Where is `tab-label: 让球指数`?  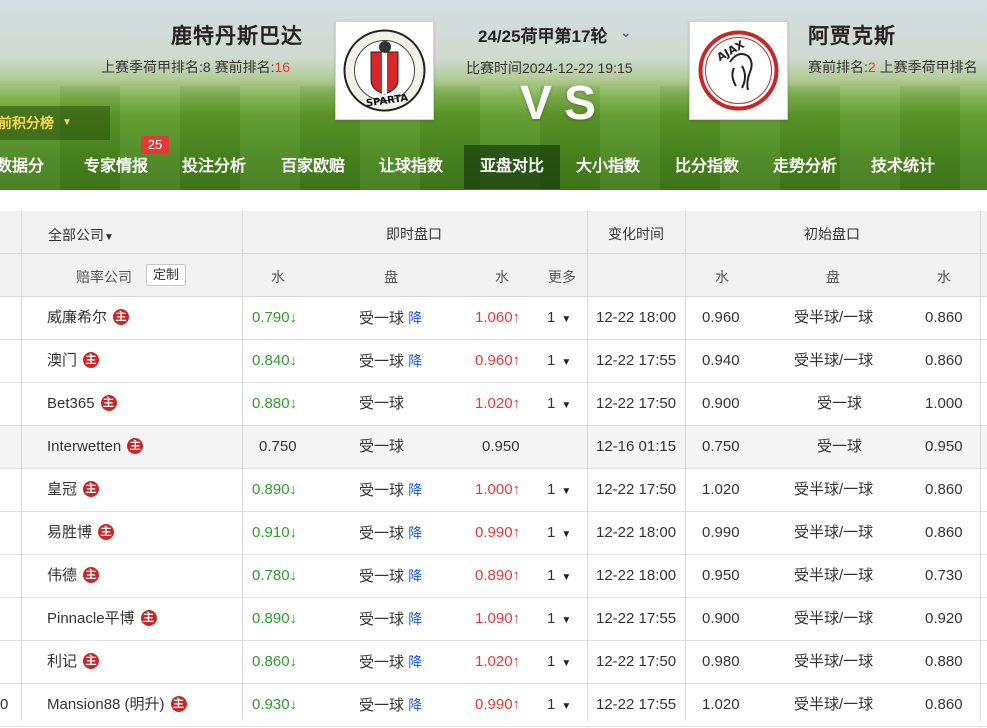
tab-label: 让球指数 is located at coordinates (411, 166).